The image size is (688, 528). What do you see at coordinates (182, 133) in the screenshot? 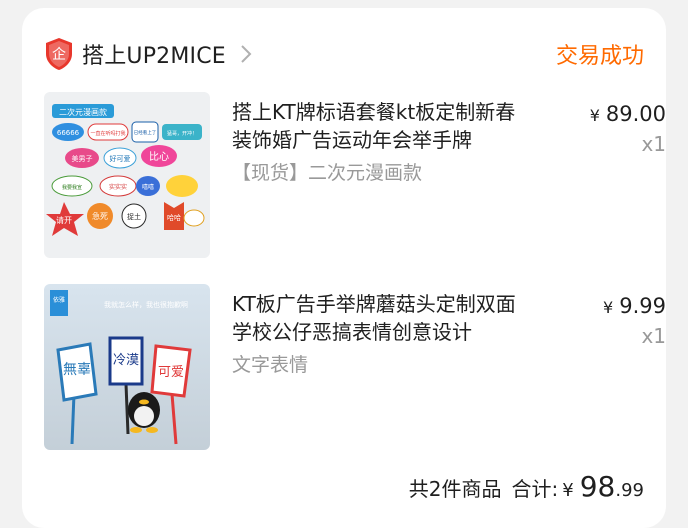
I see `svg-text: 猛哥，开冲！` at bounding box center [182, 133].